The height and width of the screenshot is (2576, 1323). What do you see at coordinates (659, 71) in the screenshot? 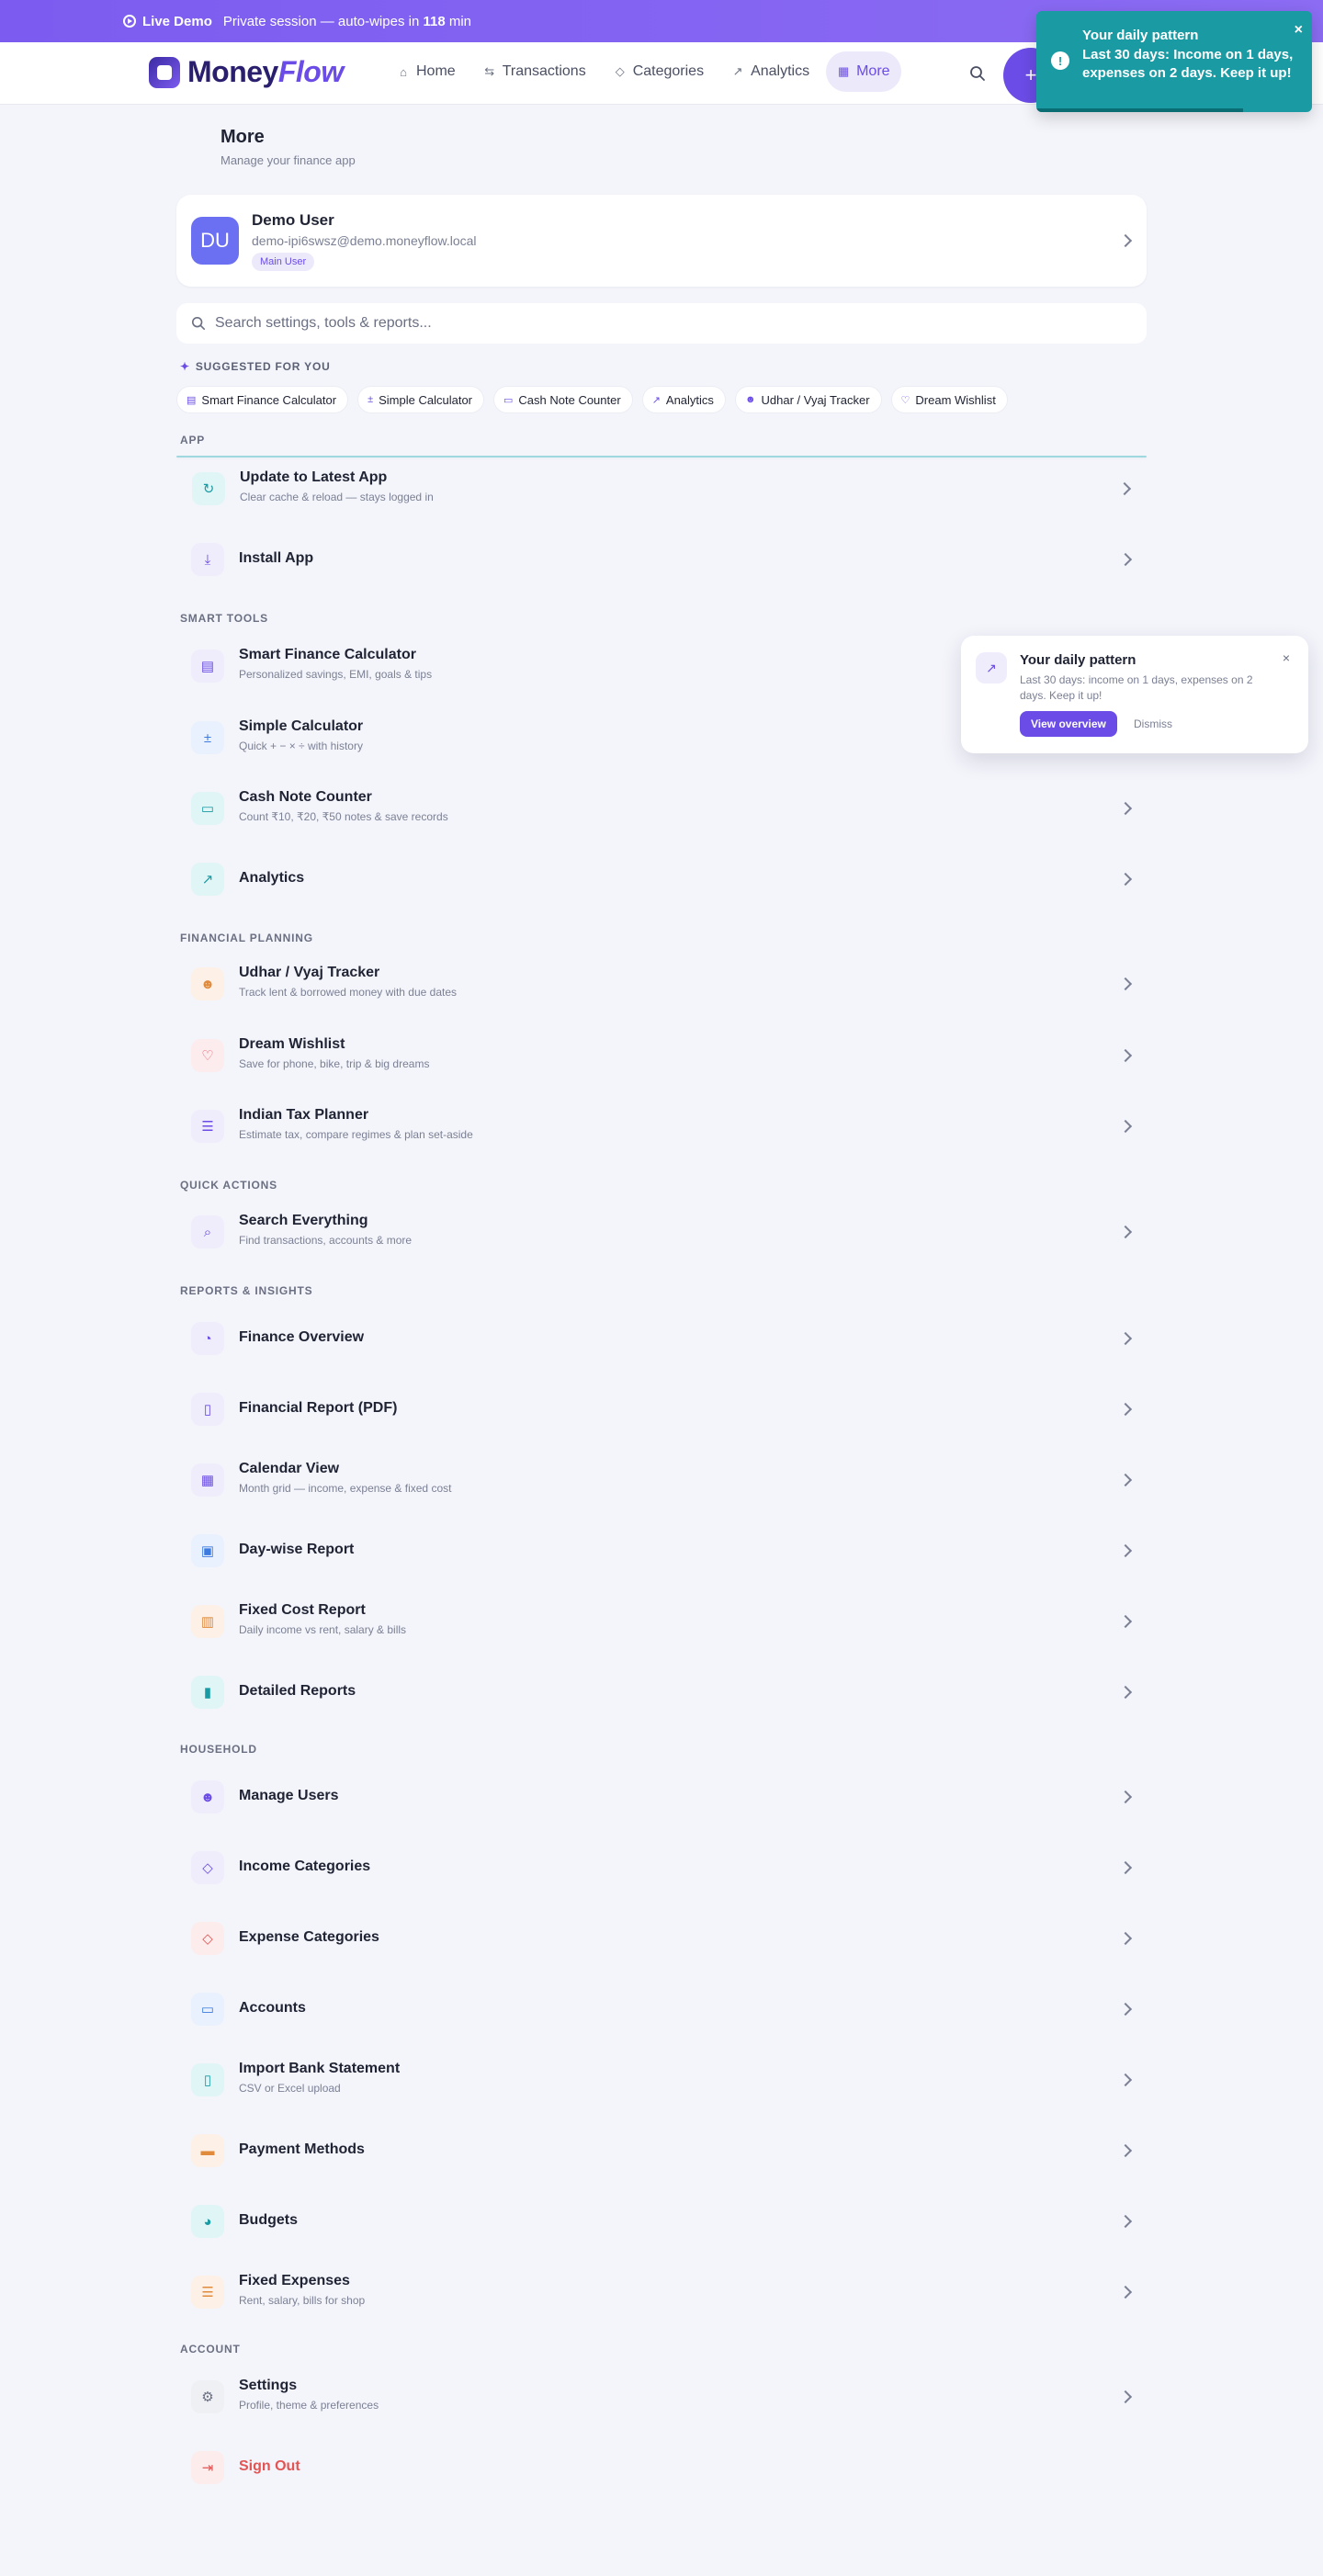
I see `nav-categories: ◇ Categories` at bounding box center [659, 71].